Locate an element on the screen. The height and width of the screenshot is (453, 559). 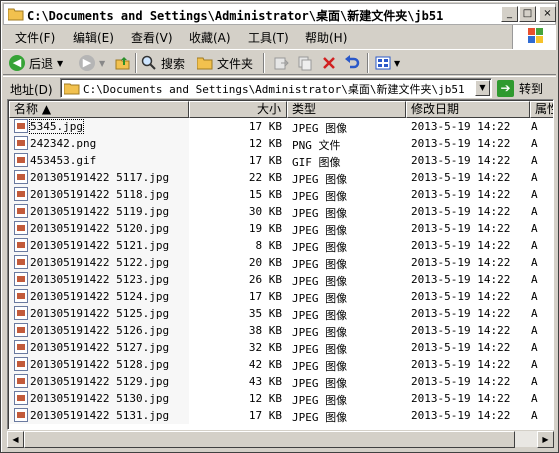
copy-to-button is located at coordinates (305, 63).